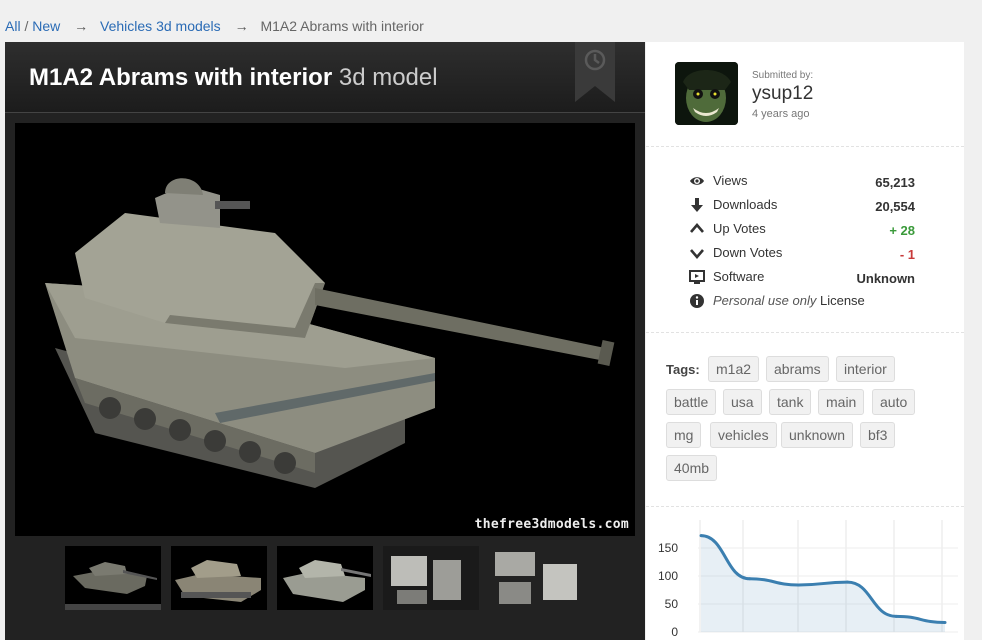 This screenshot has width=982, height=640. Describe the element at coordinates (692, 468) in the screenshot. I see `tag-item: 40mb` at that location.